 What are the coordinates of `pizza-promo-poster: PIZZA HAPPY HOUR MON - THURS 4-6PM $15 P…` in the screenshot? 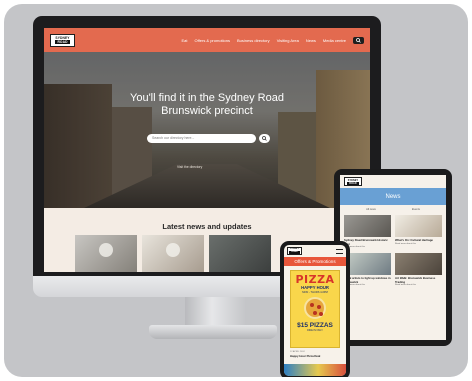 It's located at (315, 309).